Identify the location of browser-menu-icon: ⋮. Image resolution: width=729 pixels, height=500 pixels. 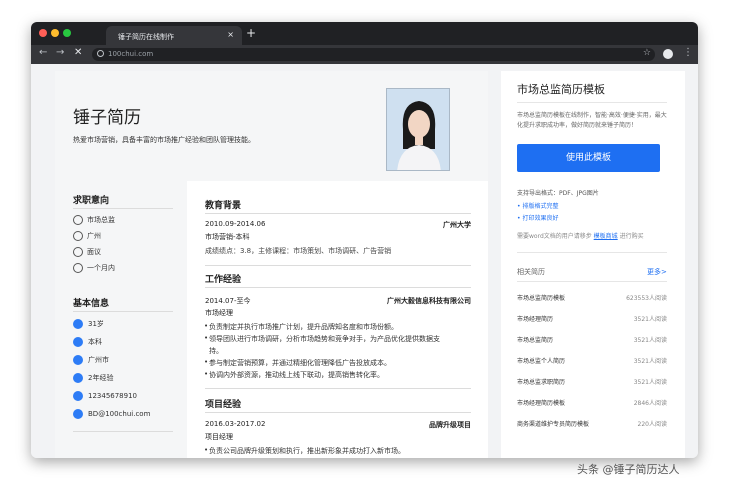
(688, 52).